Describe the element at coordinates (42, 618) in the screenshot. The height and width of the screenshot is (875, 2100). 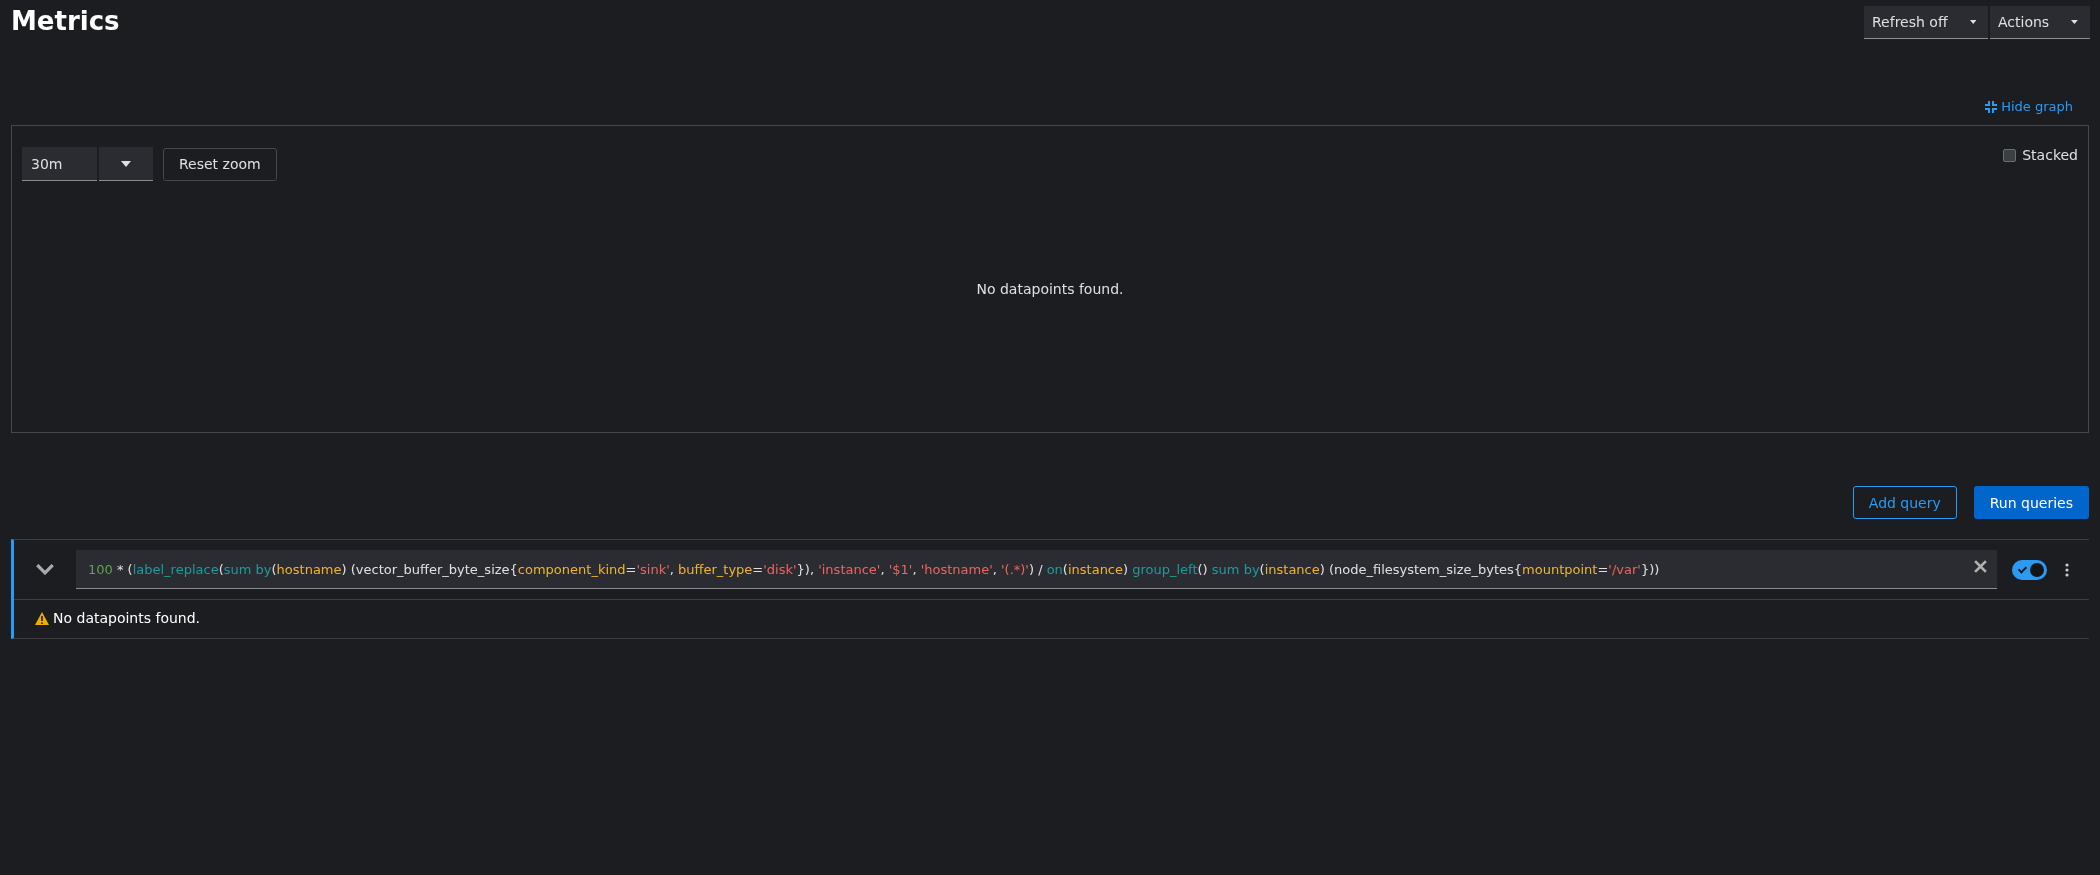
I see `warning-icon` at that location.